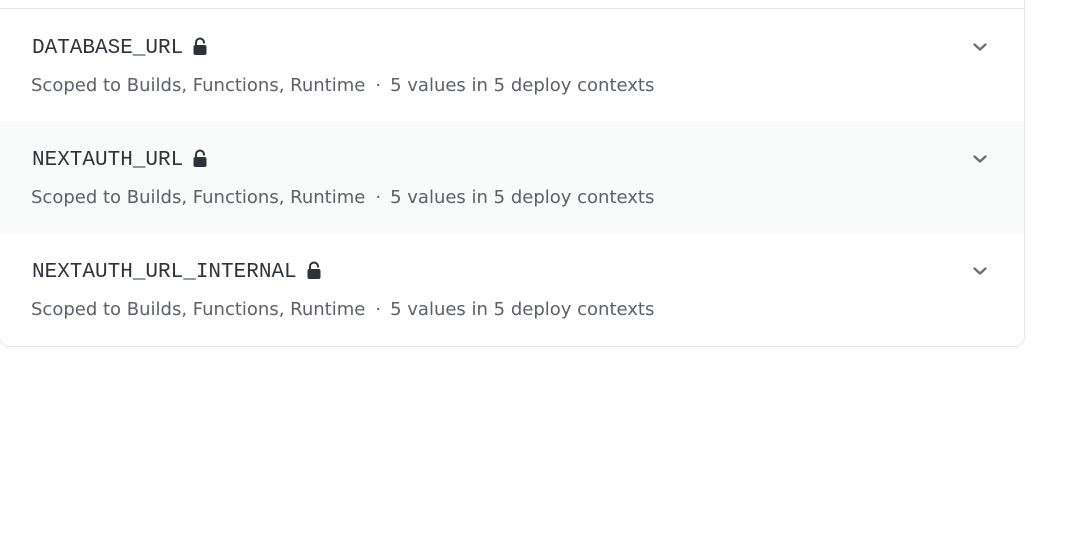  I want to click on variable-name: DATABASE_URL, so click(108, 48).